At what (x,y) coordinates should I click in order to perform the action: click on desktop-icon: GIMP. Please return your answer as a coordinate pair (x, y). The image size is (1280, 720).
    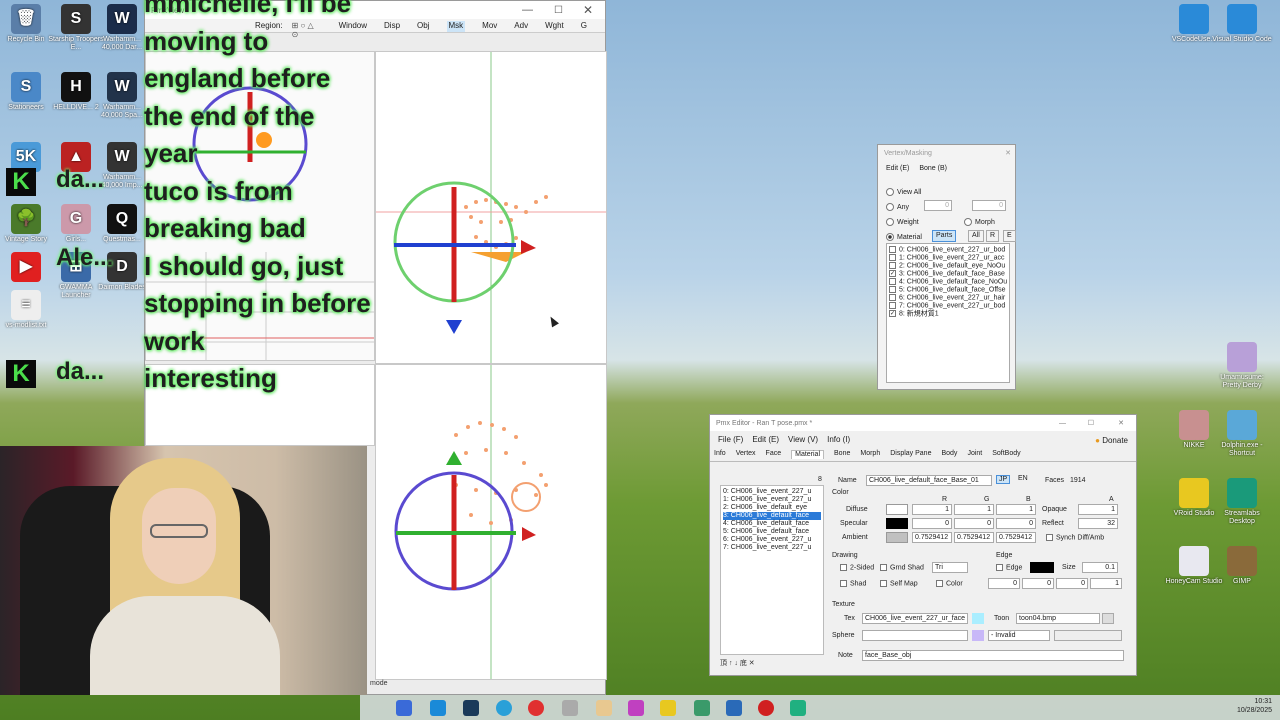
    Looking at the image, I should click on (1242, 566).